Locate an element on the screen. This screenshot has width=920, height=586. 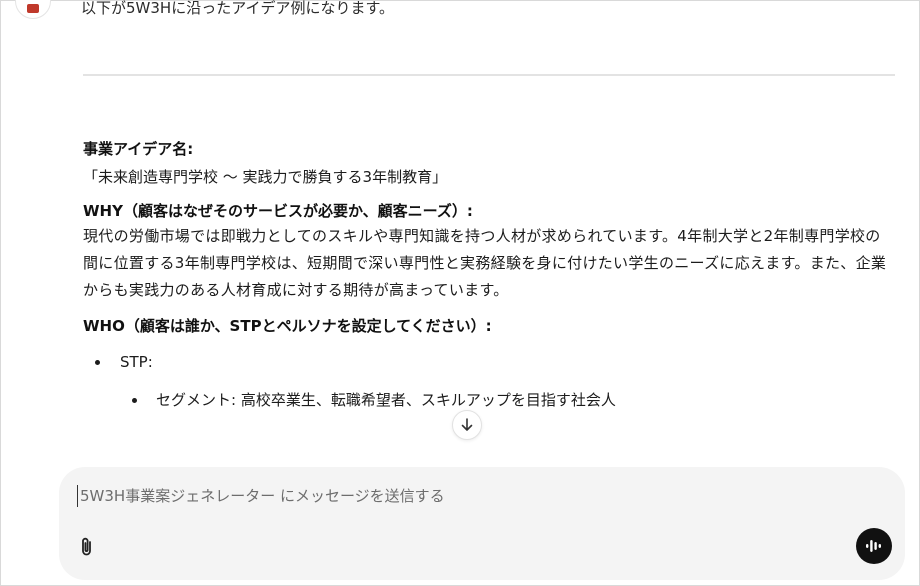
list-item: STP: セグメント: 高校卒業生、転職希望者、スキルアップを目指す社会人 is located at coordinates (488, 381).